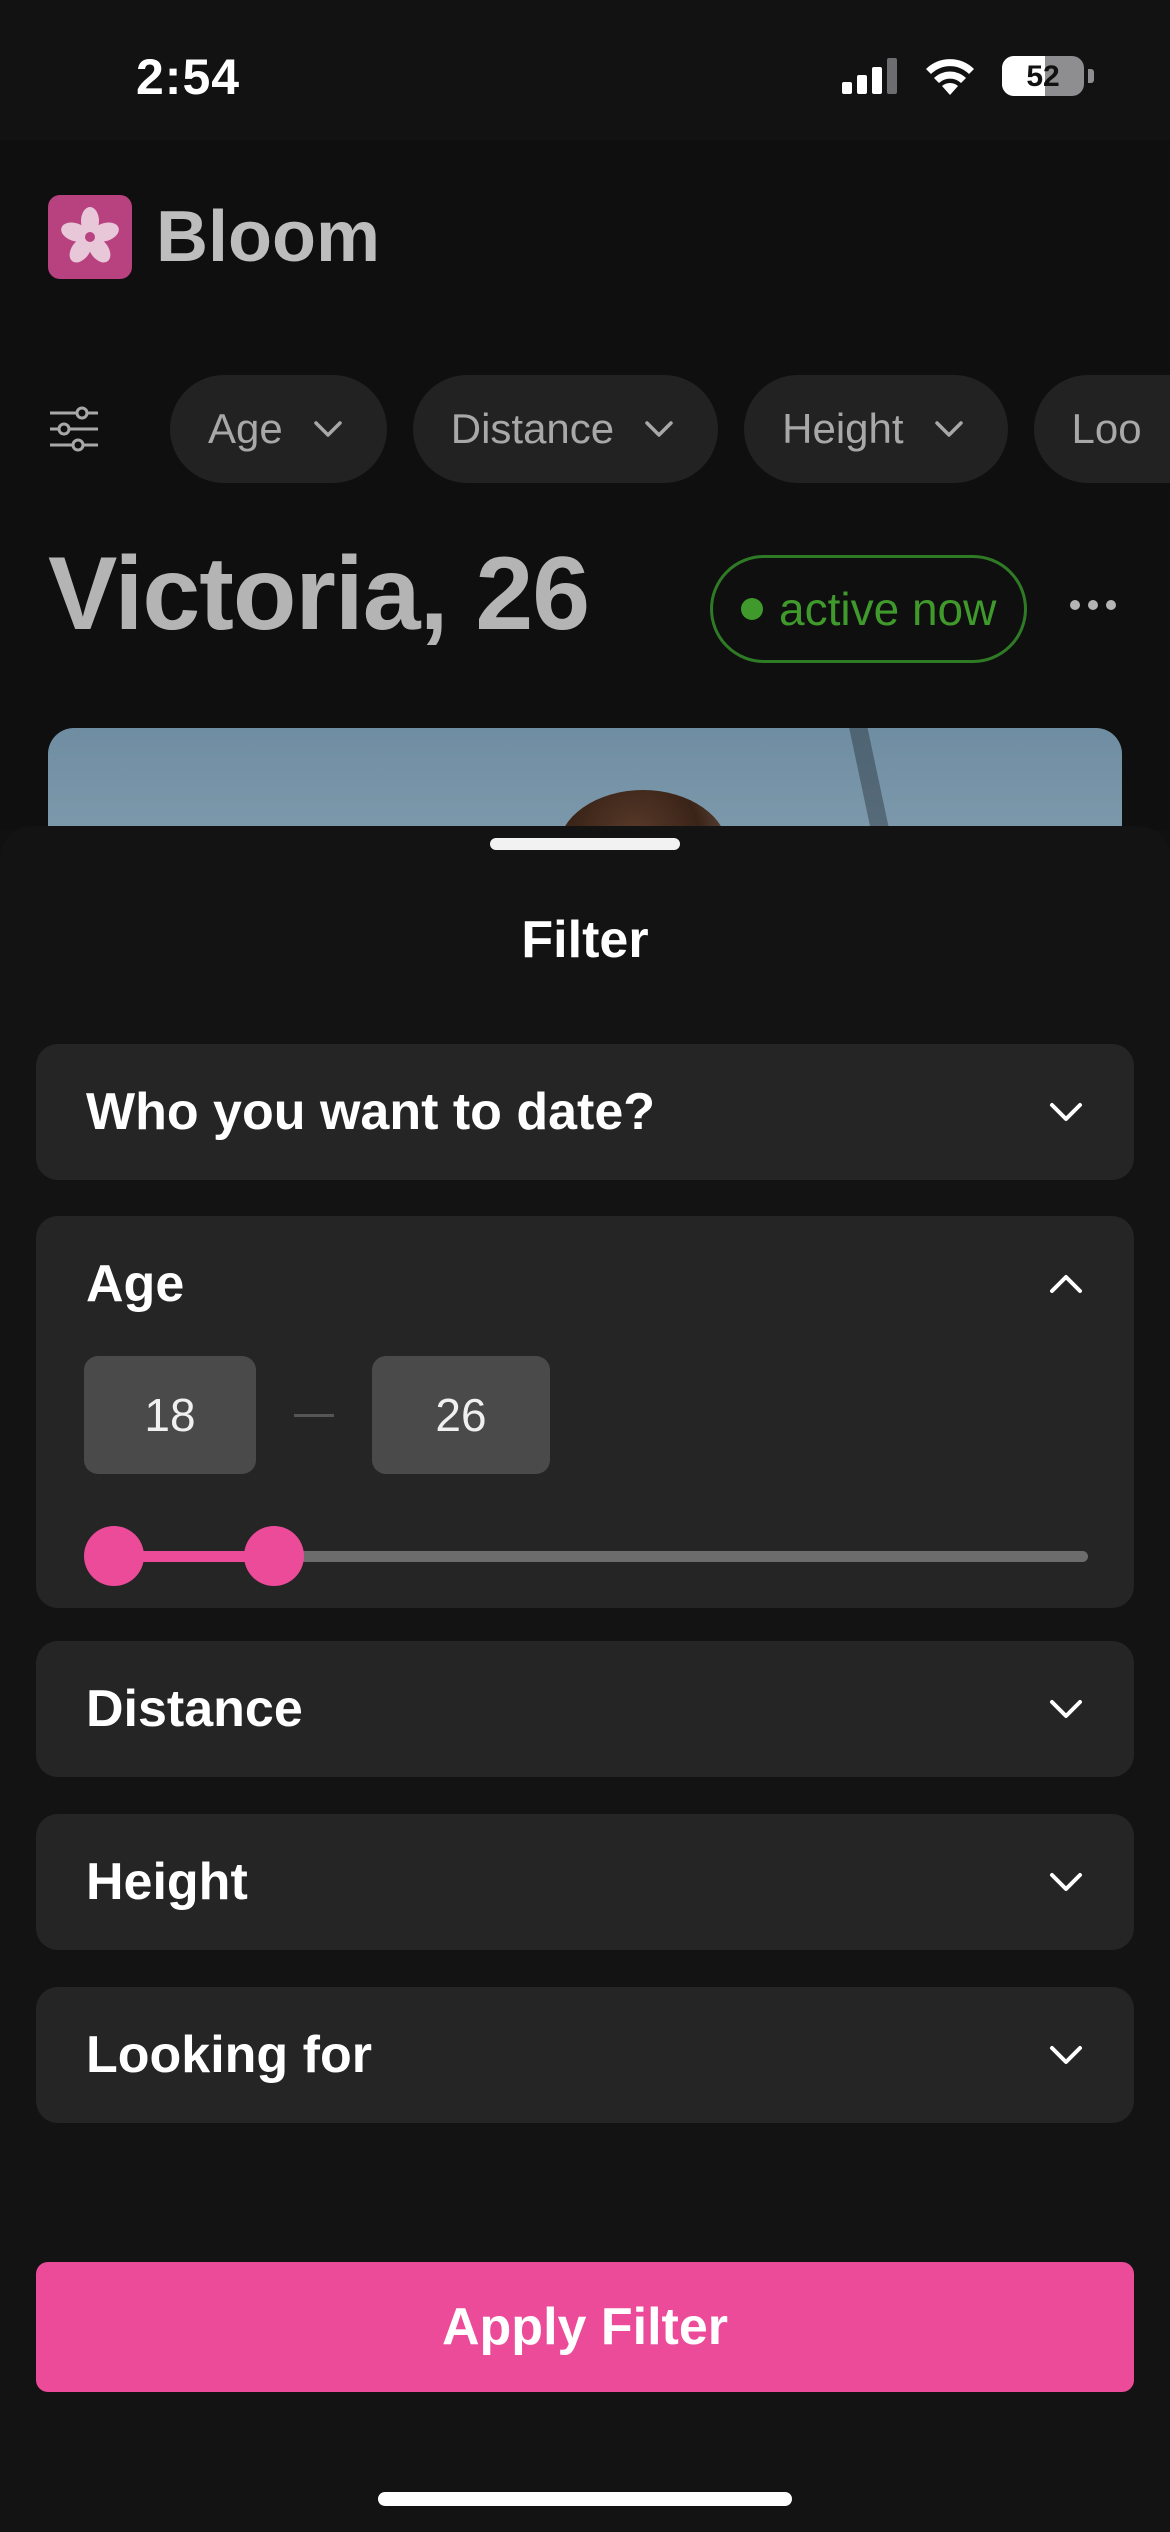  What do you see at coordinates (752, 609) in the screenshot?
I see `status-dot-icon` at bounding box center [752, 609].